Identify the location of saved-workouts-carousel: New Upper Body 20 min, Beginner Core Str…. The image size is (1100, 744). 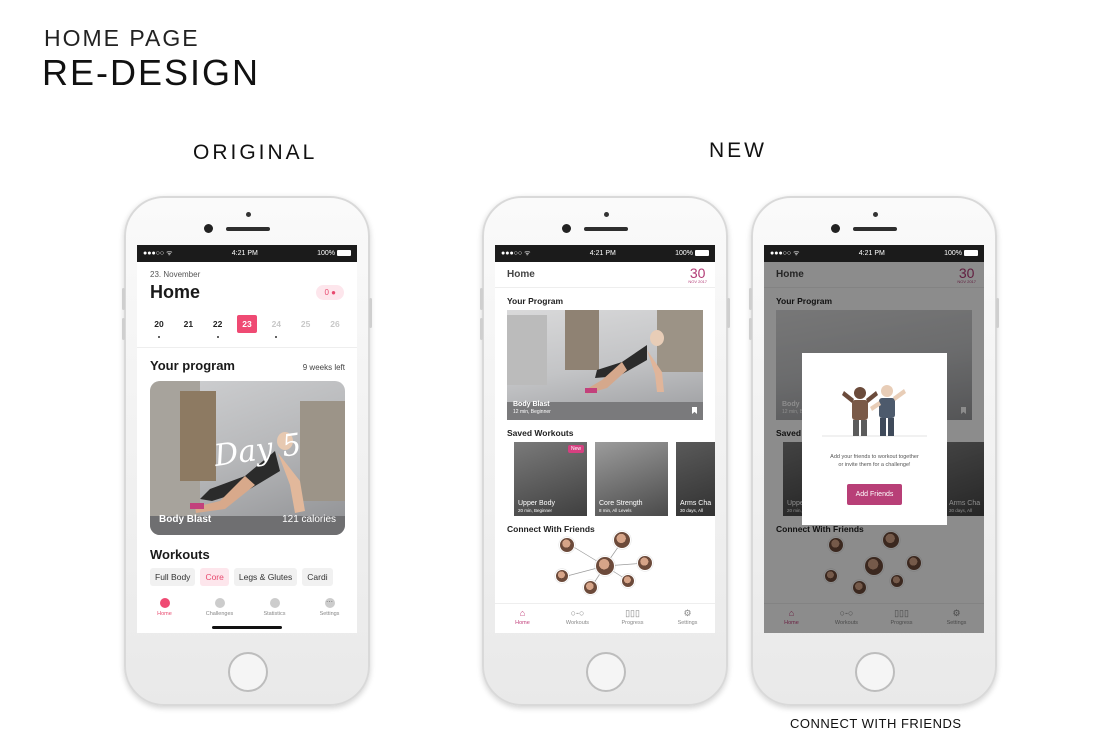
(614, 479).